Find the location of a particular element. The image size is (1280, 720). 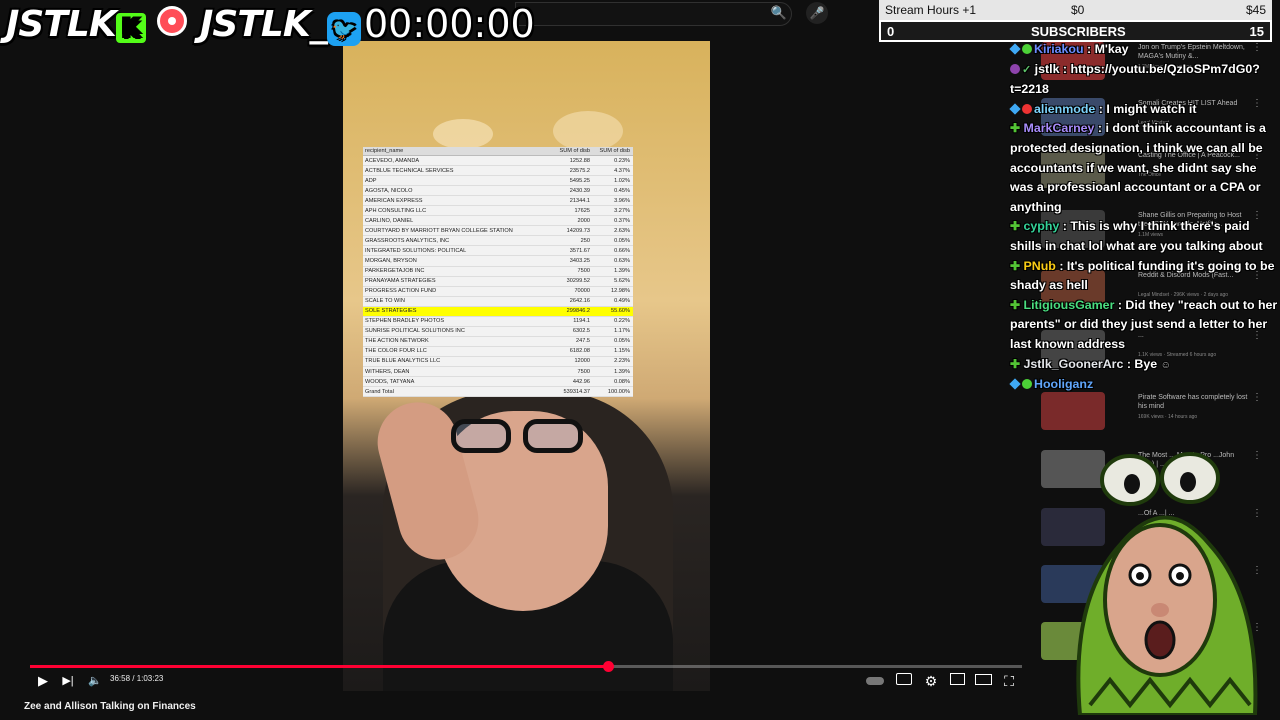

search-icon: 🔍 is located at coordinates (779, 13).